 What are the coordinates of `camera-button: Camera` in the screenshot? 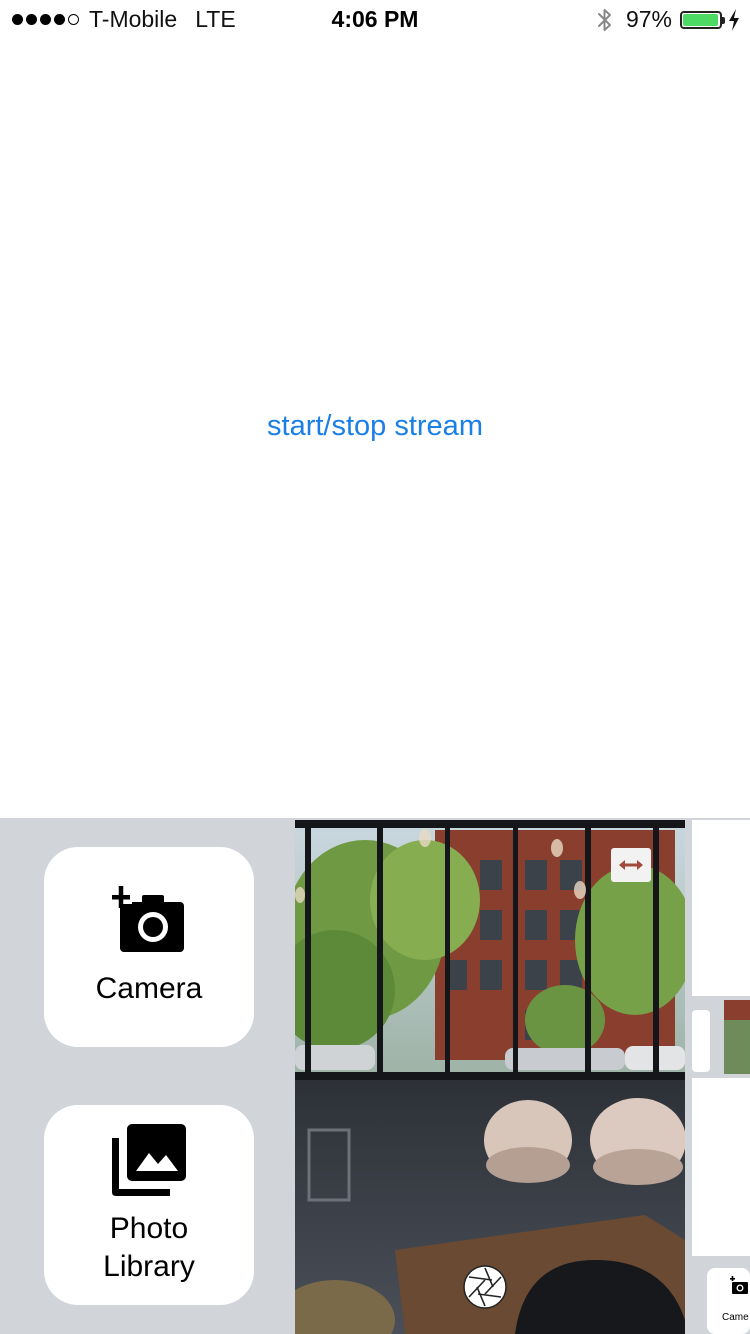 It's located at (149, 947).